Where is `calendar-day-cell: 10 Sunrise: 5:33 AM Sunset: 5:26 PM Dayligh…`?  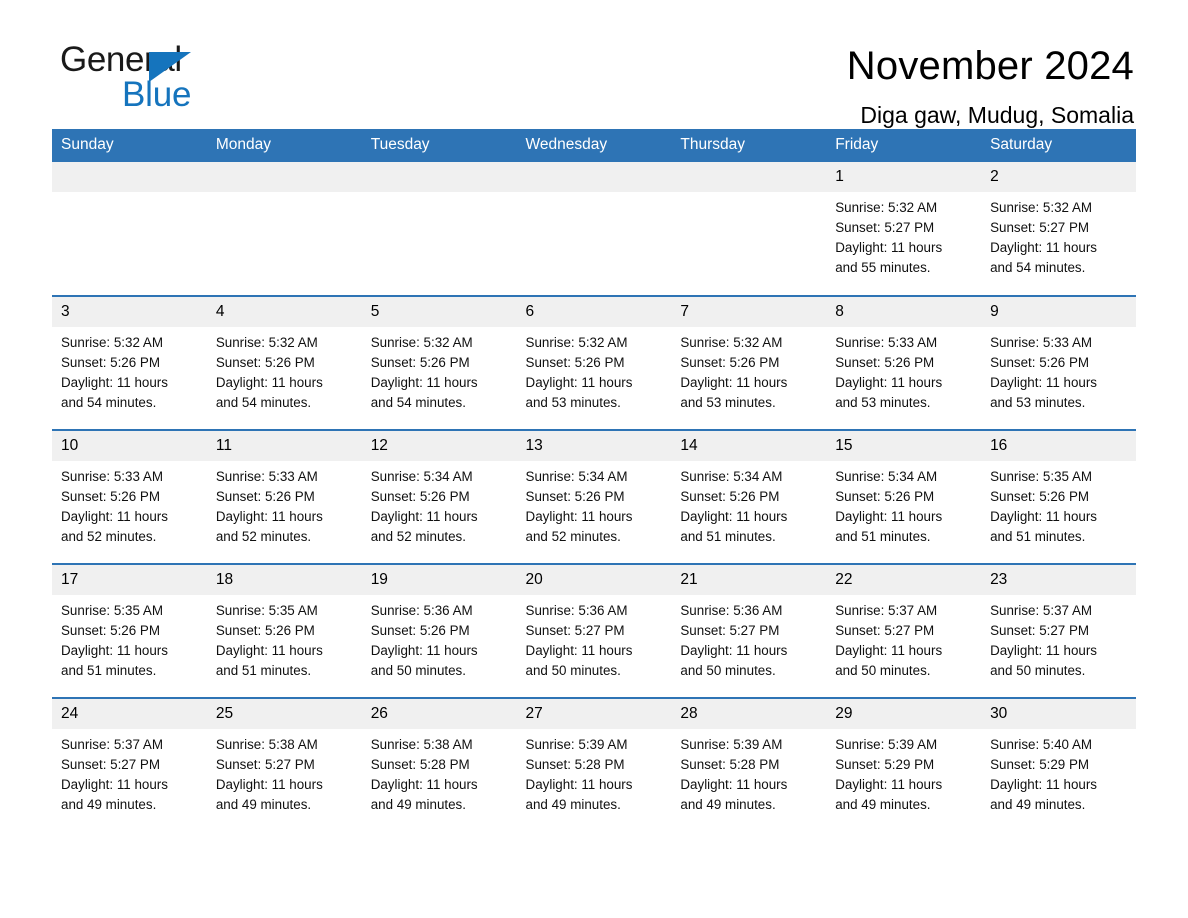
calendar-day-cell: 10 Sunrise: 5:33 AM Sunset: 5:26 PM Dayligh… is located at coordinates (129, 496).